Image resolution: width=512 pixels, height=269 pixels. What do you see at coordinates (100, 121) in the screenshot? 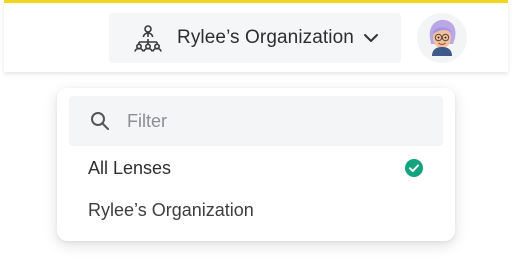
I see `search-icon` at bounding box center [100, 121].